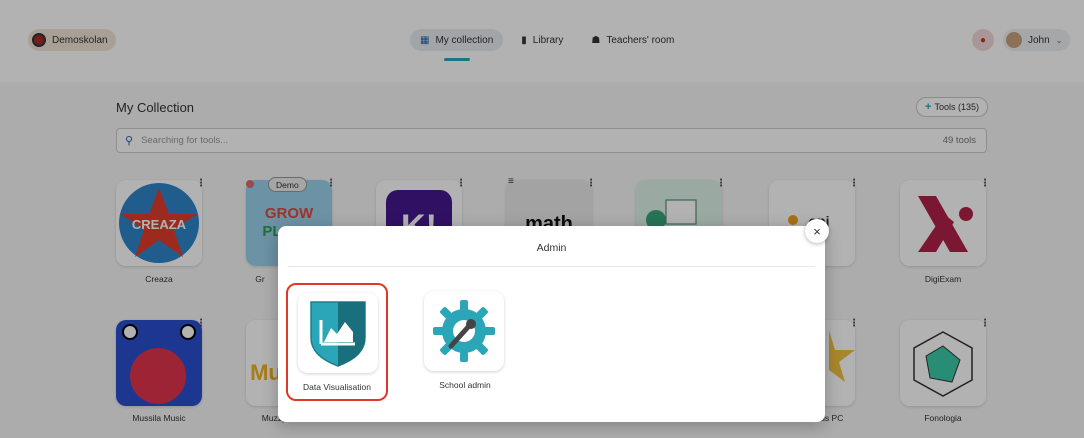  I want to click on close-button: ×, so click(817, 231).